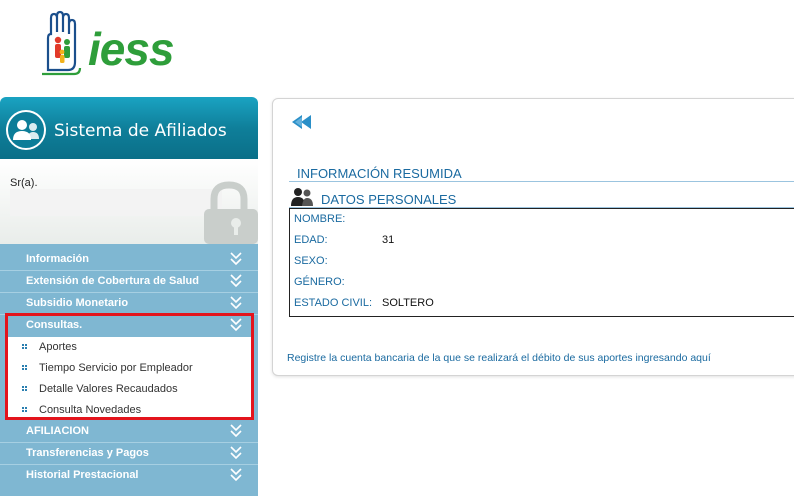 Image resolution: width=794 pixels, height=496 pixels. Describe the element at coordinates (311, 240) in the screenshot. I see `field-label: EDAD:` at that location.